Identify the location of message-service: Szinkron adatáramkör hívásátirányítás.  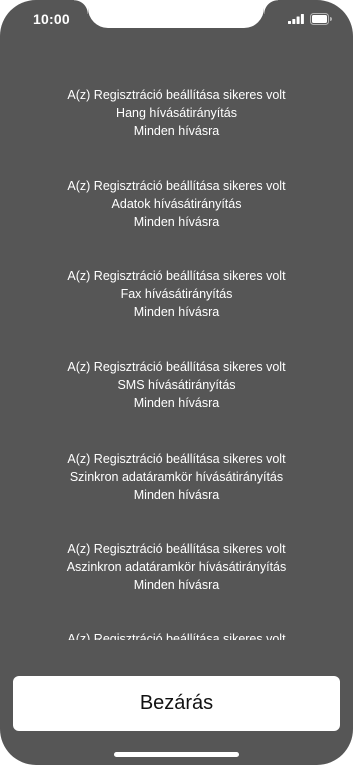
(176, 477).